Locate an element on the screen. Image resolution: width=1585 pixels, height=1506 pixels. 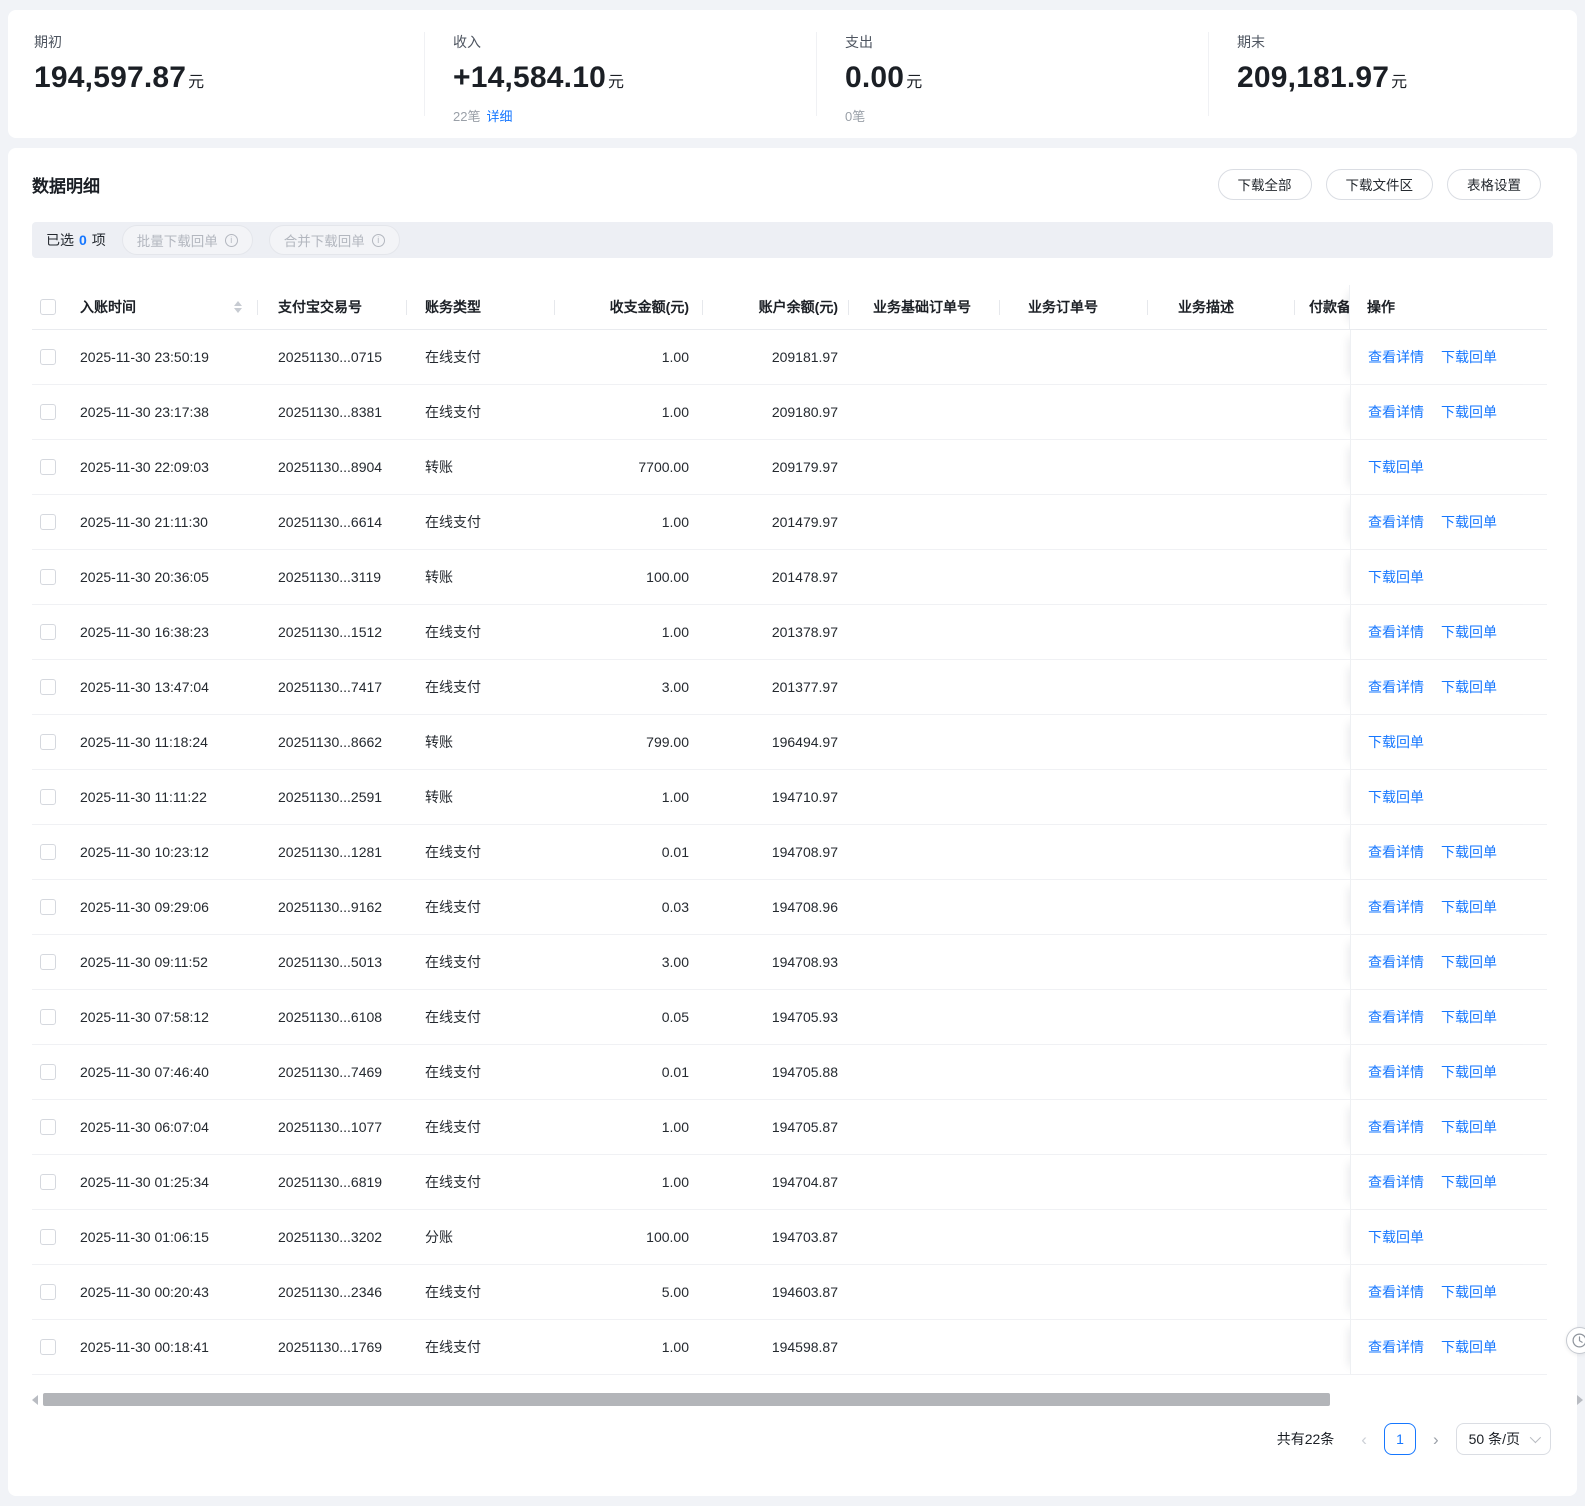
cell-amount: 1.00 is located at coordinates (675, 632).